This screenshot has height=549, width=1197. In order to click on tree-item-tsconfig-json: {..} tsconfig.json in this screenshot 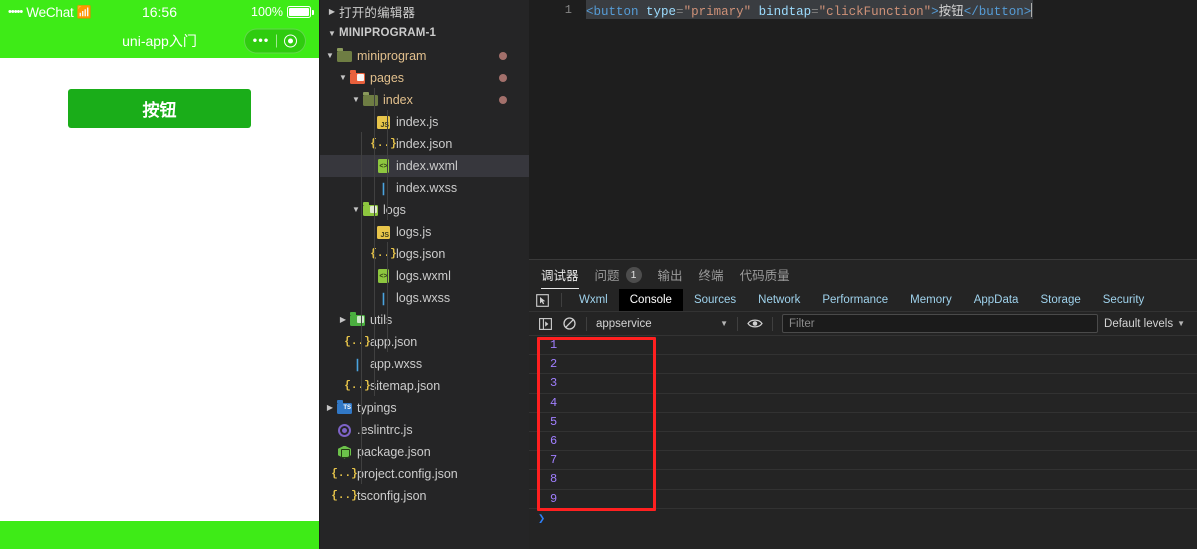, I will do `click(424, 496)`.